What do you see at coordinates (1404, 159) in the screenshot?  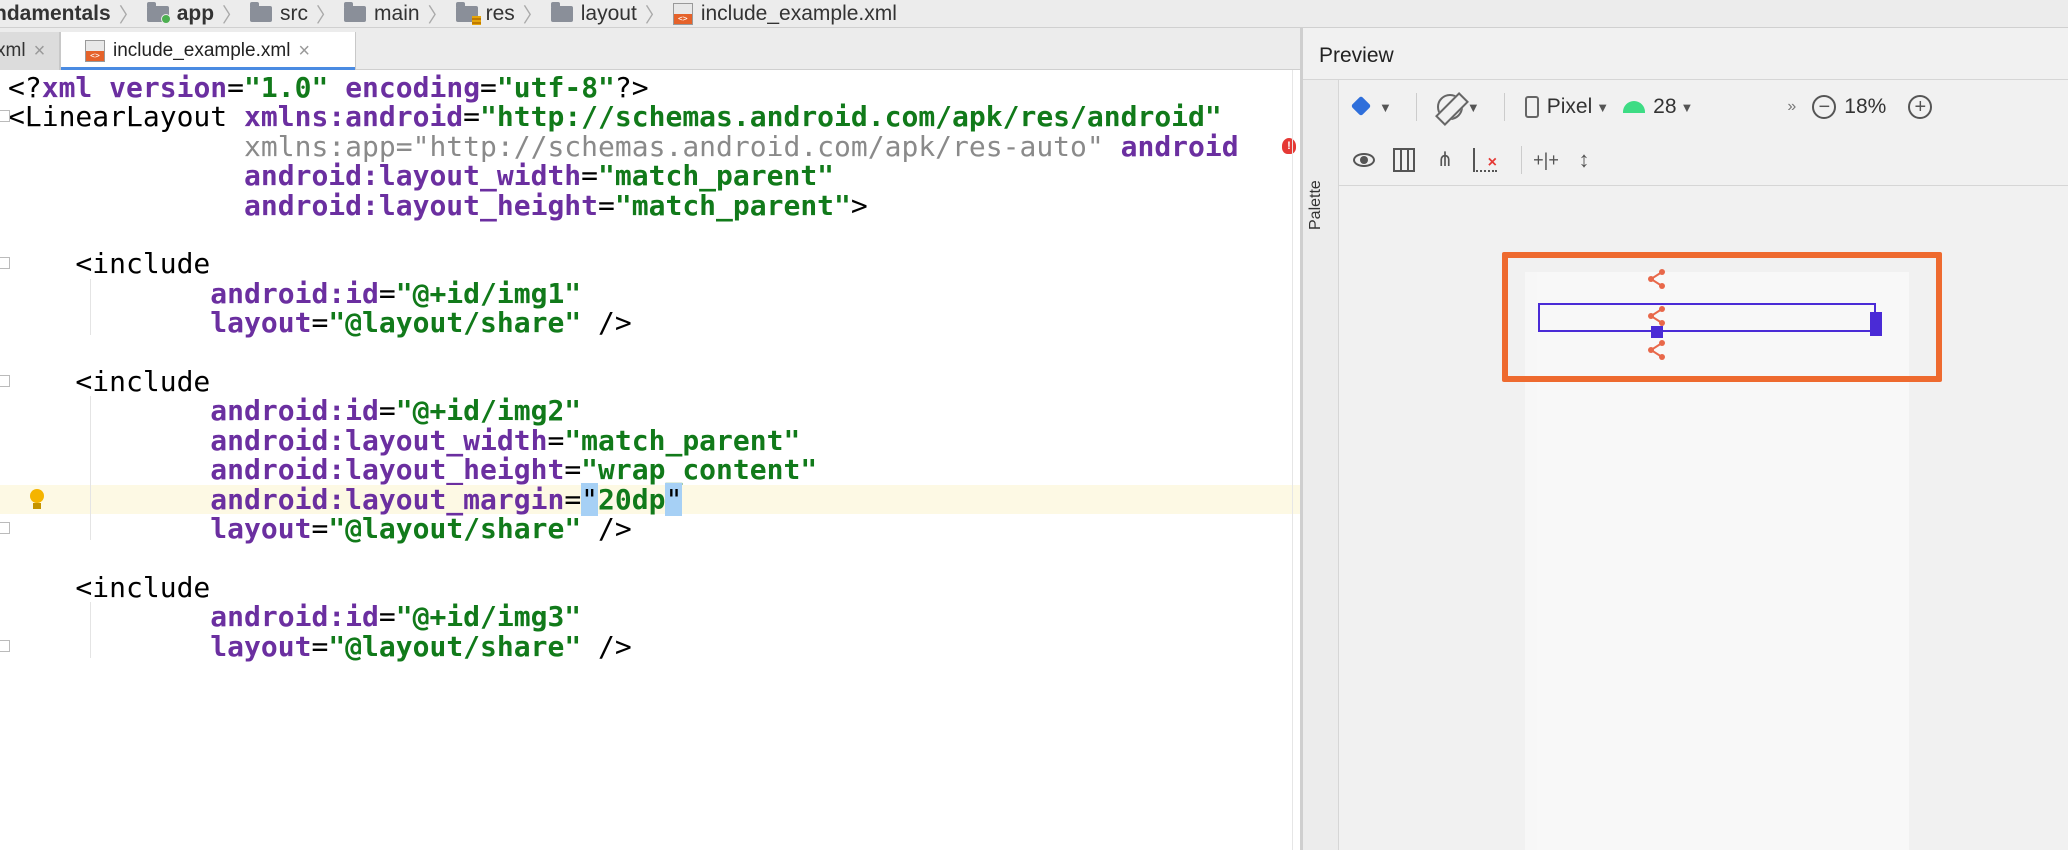 I see `columns-icon` at bounding box center [1404, 159].